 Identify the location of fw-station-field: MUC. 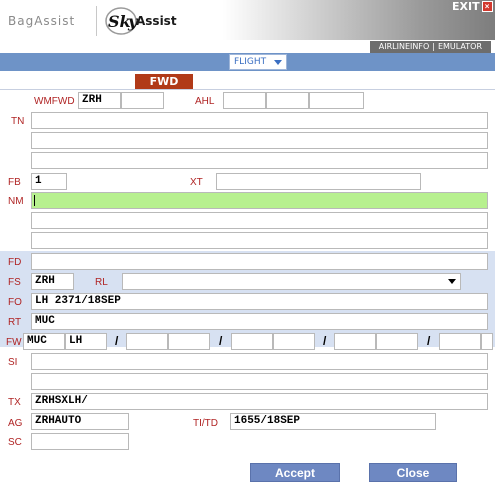
(44, 341).